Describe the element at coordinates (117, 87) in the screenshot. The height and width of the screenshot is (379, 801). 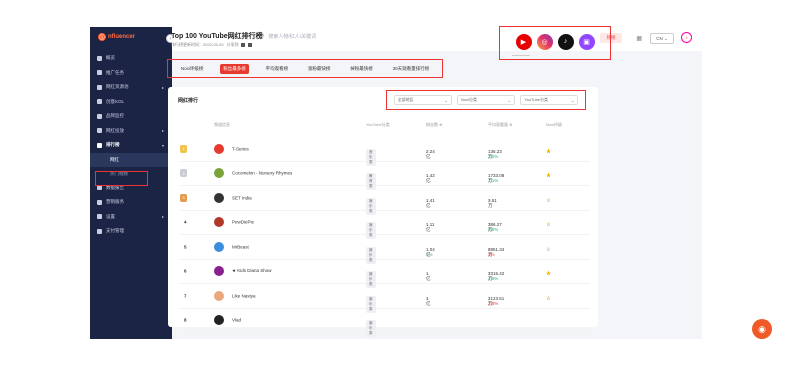
I see `sidebar-item-label: 网红资源池` at that location.